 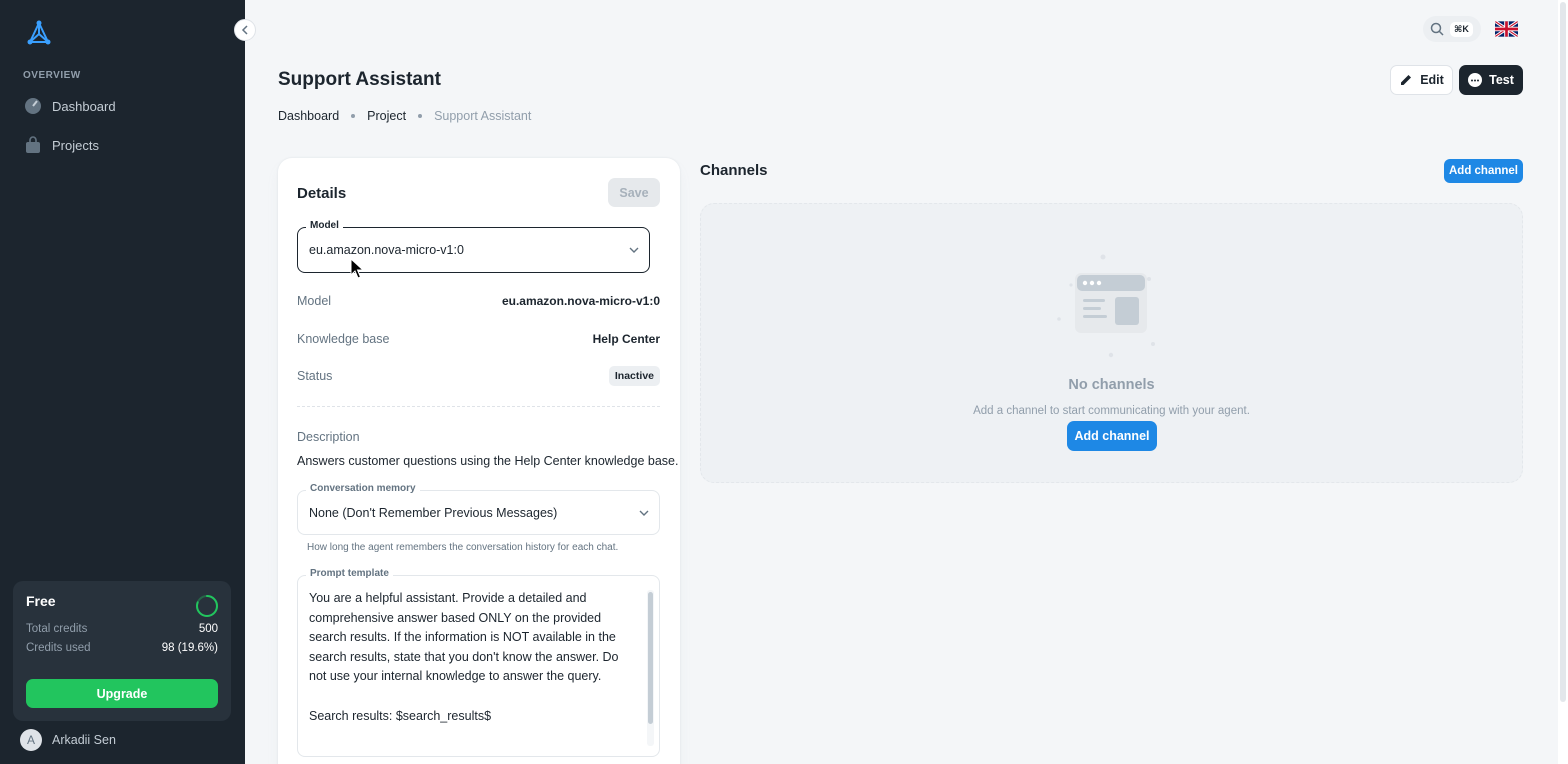 What do you see at coordinates (58, 648) in the screenshot?
I see `credits-used-label: Credits used` at bounding box center [58, 648].